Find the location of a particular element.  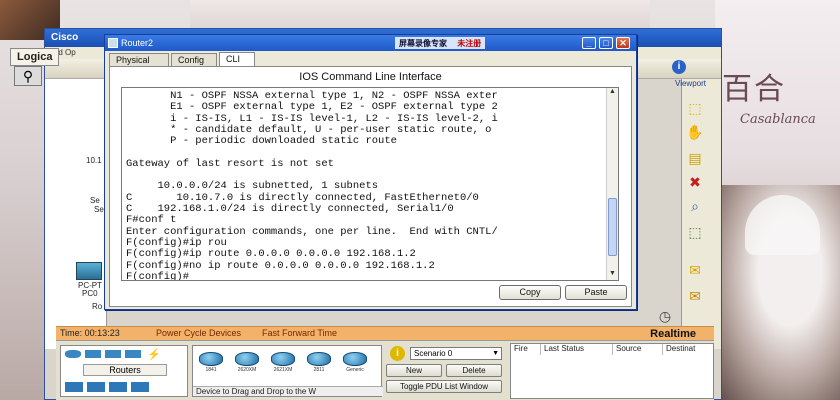

cli-line: P - periodic downloaded static route is located at coordinates (261, 141).